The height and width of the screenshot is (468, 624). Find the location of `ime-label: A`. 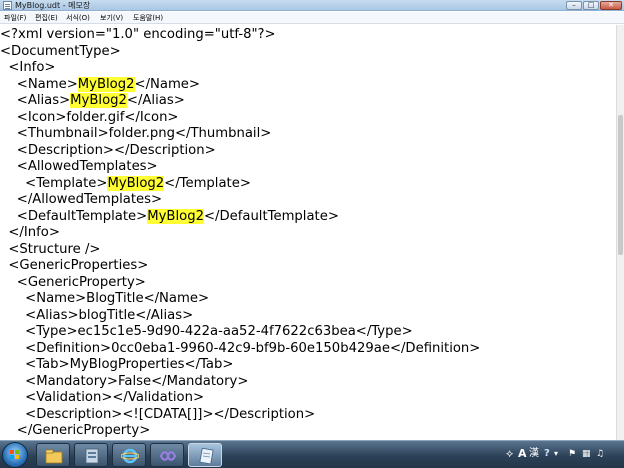

ime-label: A is located at coordinates (522, 454).